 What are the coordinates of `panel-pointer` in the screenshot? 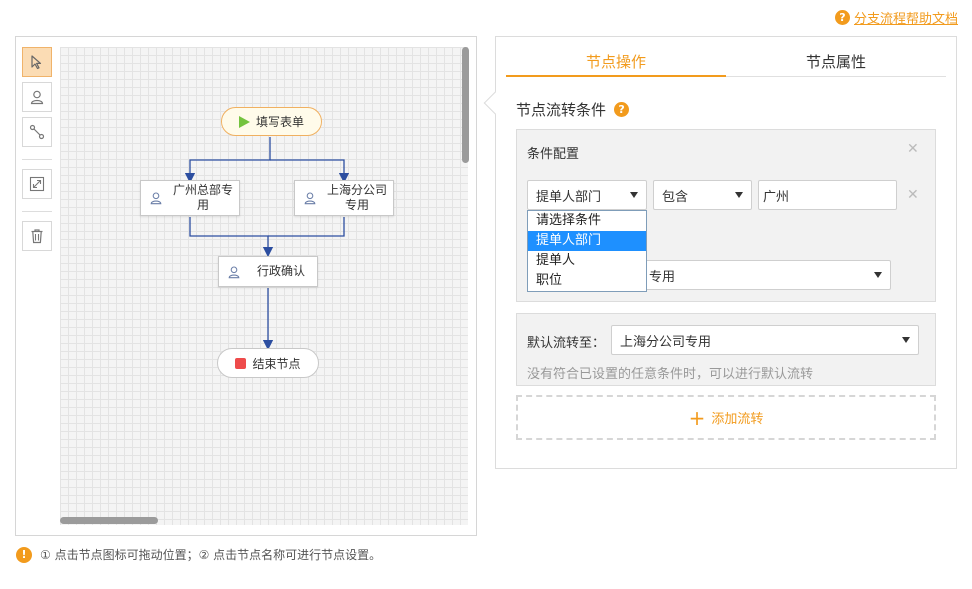 It's located at (495, 103).